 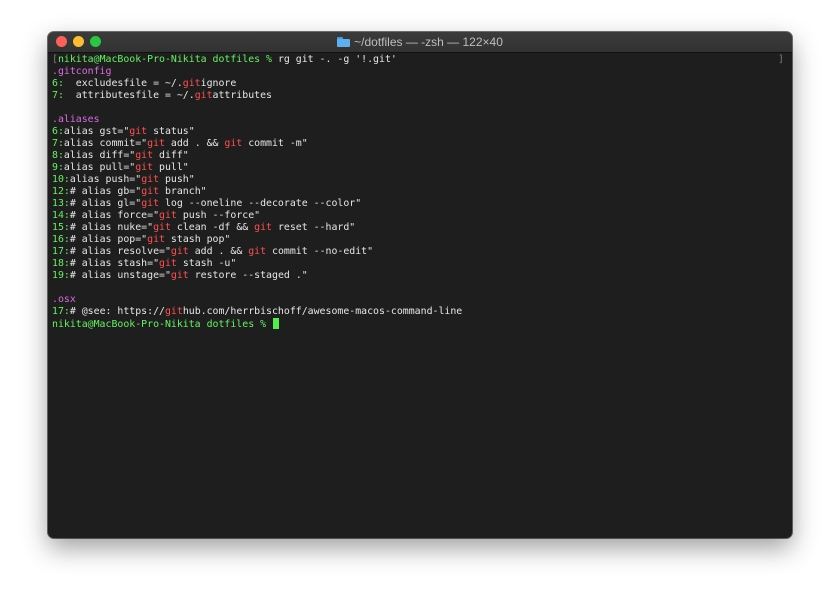 What do you see at coordinates (420, 240) in the screenshot?
I see `result-line: 16:# alias pop="git stash pop"` at bounding box center [420, 240].